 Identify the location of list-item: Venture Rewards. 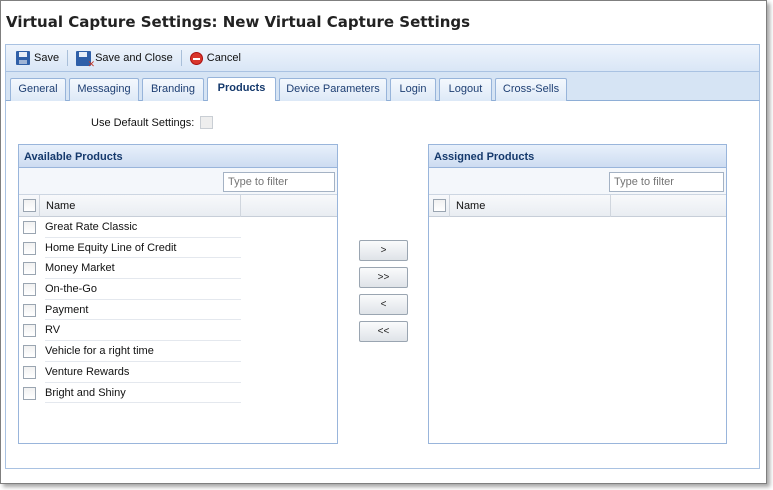
(178, 372).